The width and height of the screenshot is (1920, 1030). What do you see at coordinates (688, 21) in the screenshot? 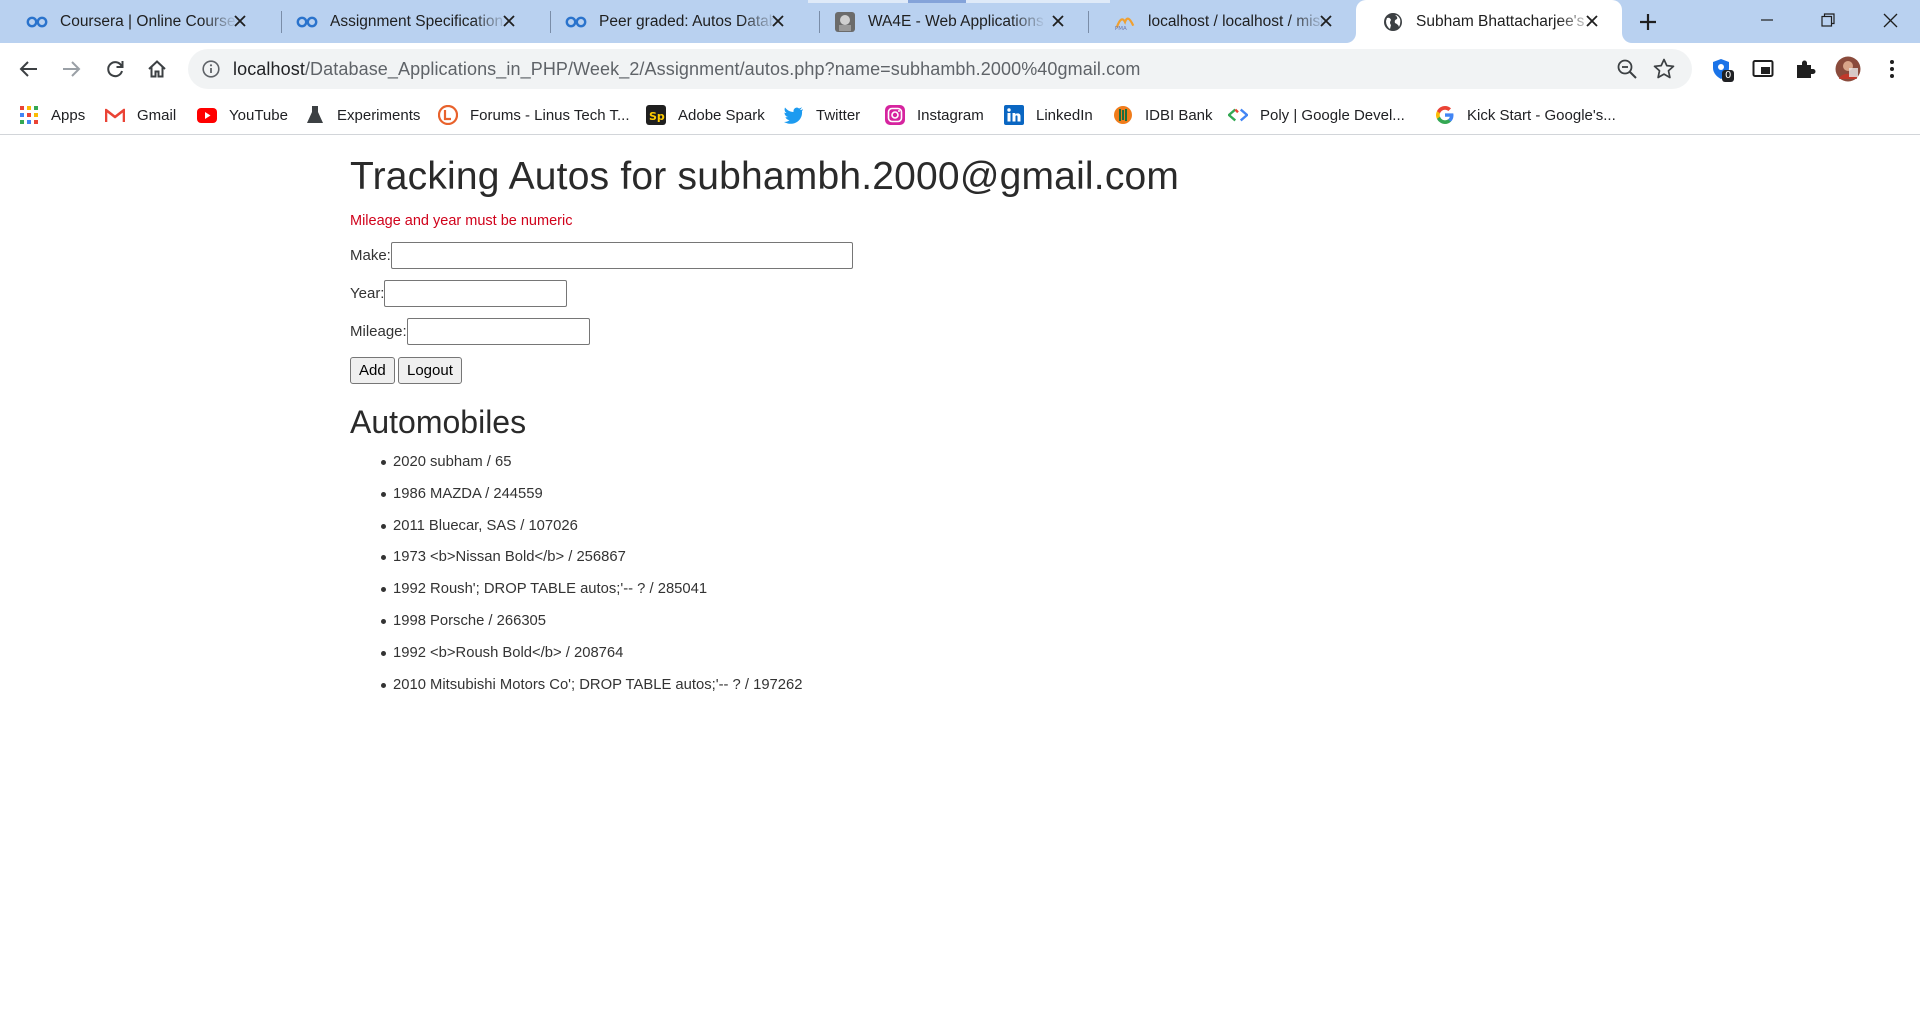
I see `tab-title: Peer graded: Autos Database` at bounding box center [688, 21].